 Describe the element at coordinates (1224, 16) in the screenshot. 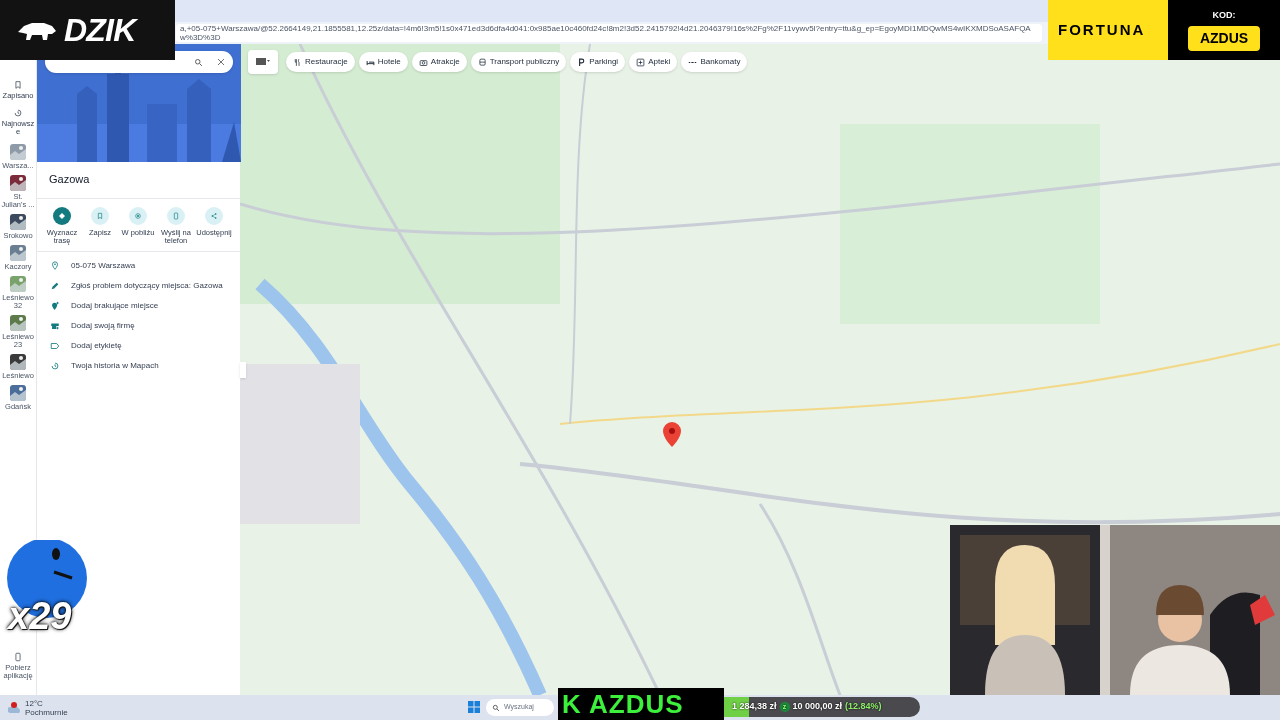

I see `code-label: KOD:` at that location.